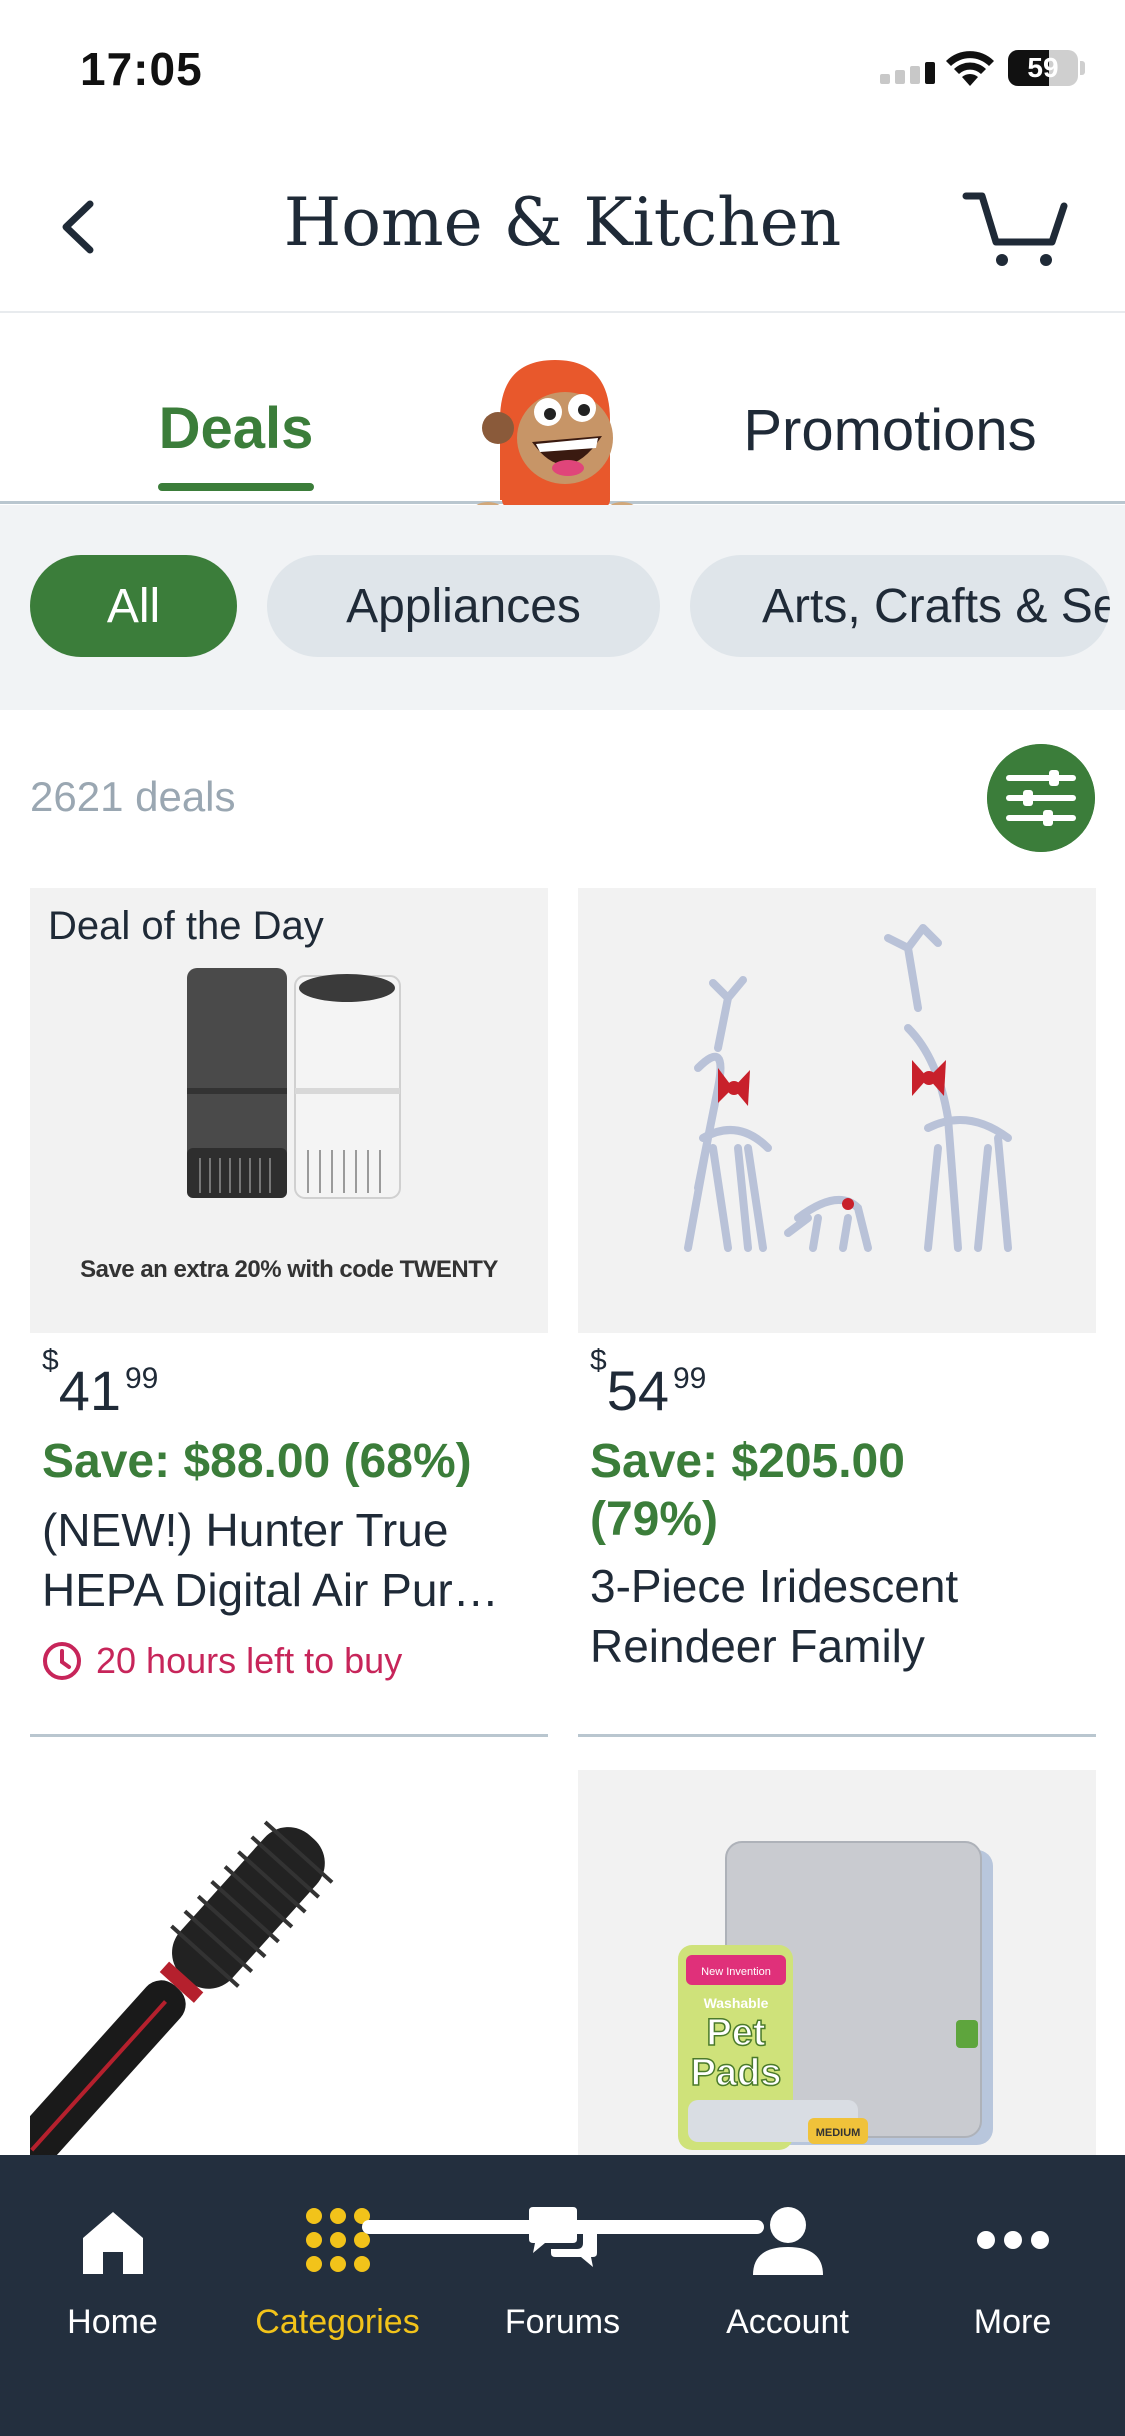 The width and height of the screenshot is (1125, 2436). I want to click on price-whole: 54, so click(637, 1390).